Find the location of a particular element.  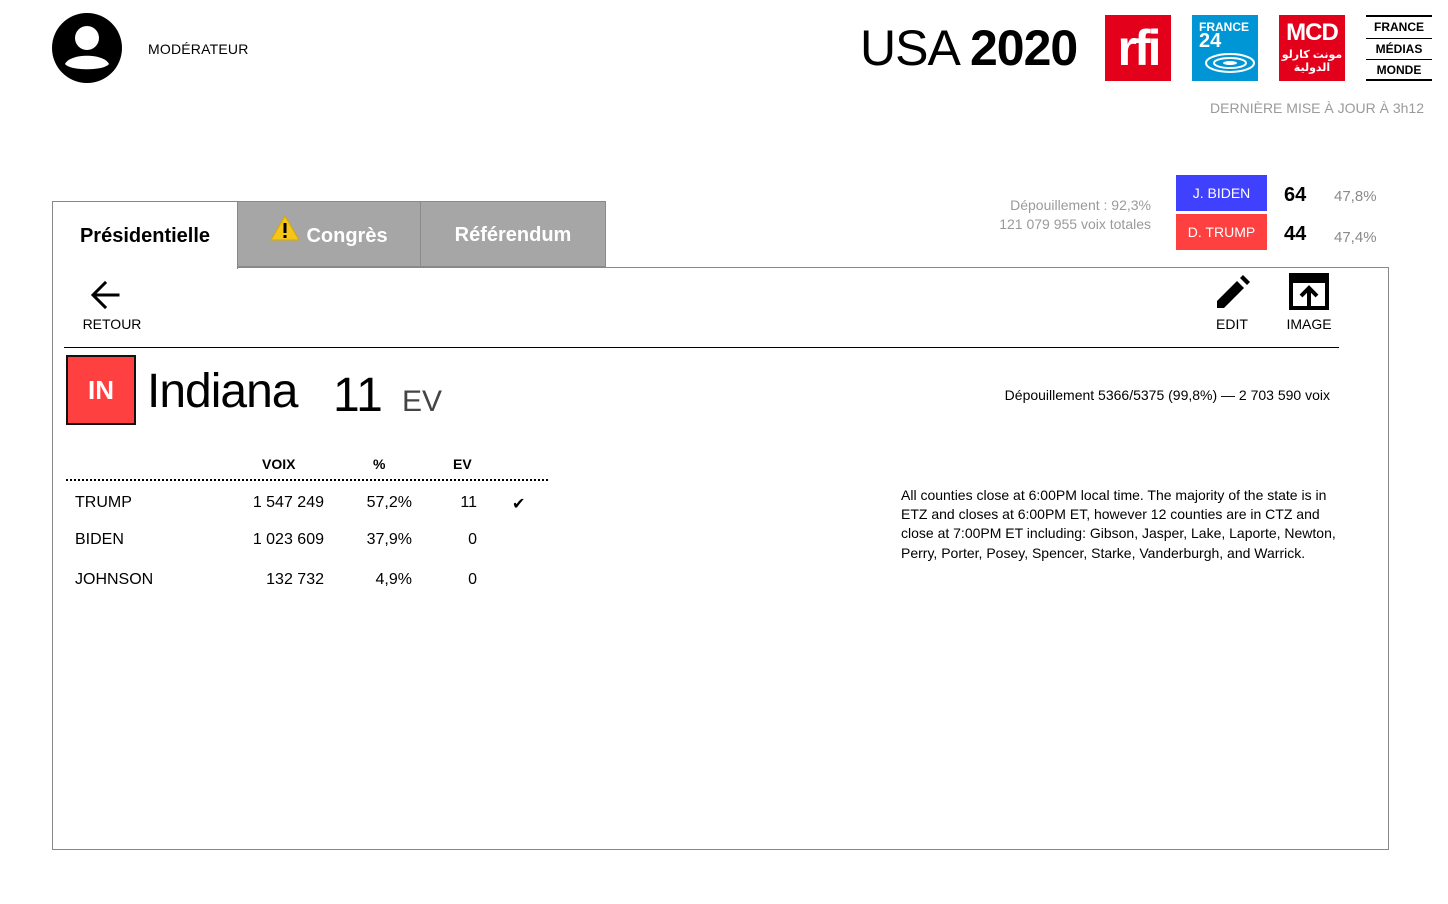

pencil-icon is located at coordinates (1233, 291).